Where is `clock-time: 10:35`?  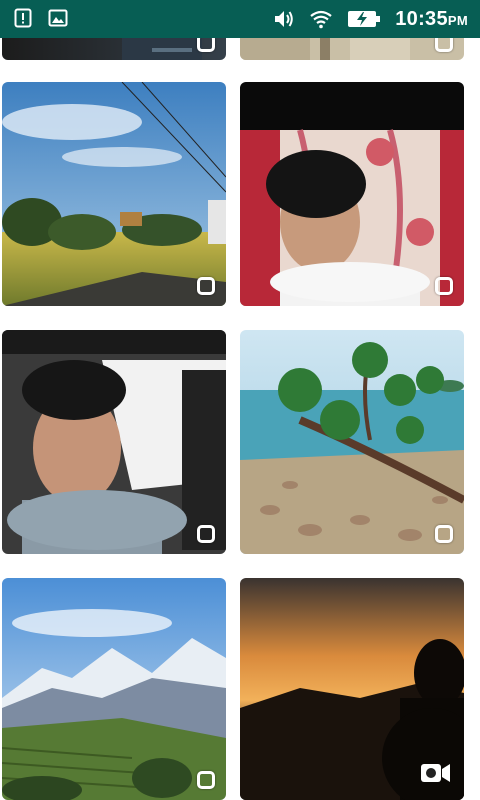
clock-time: 10:35 is located at coordinates (421, 18).